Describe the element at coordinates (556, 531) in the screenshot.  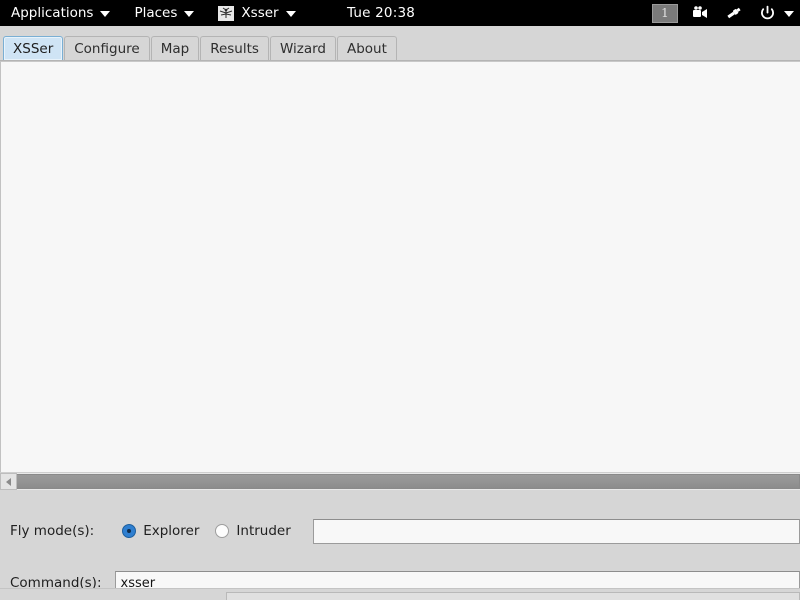
I see `fly-mode-input` at that location.